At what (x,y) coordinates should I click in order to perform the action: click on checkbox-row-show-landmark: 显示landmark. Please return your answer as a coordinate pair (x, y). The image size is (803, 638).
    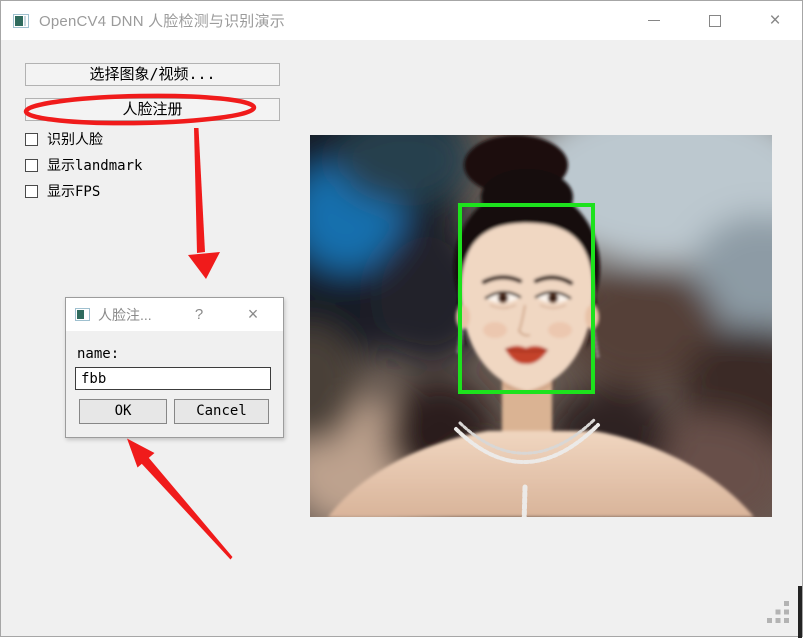
    Looking at the image, I should click on (84, 165).